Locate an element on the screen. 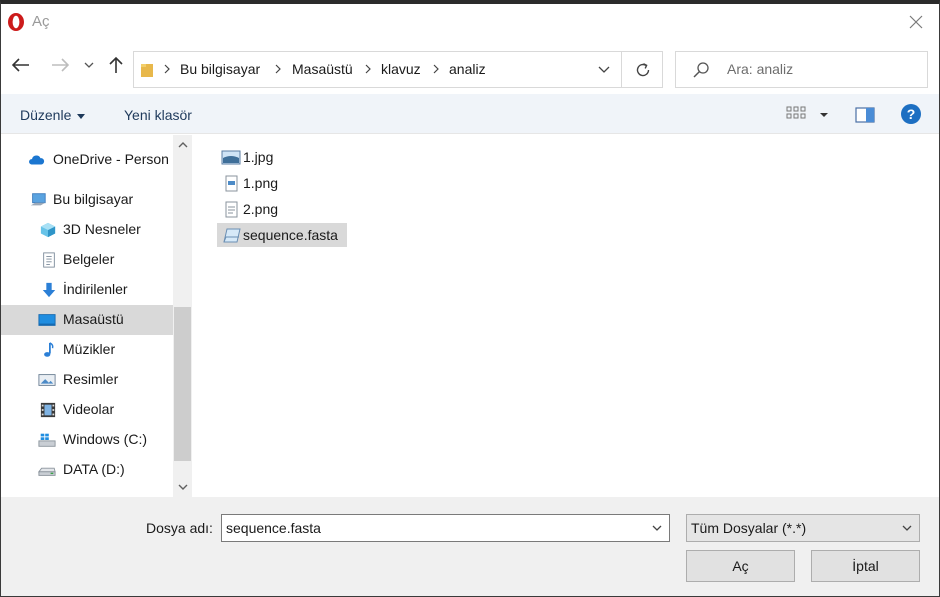 The image size is (940, 597). sidebar-item-label: DATA (D:) is located at coordinates (94, 469).